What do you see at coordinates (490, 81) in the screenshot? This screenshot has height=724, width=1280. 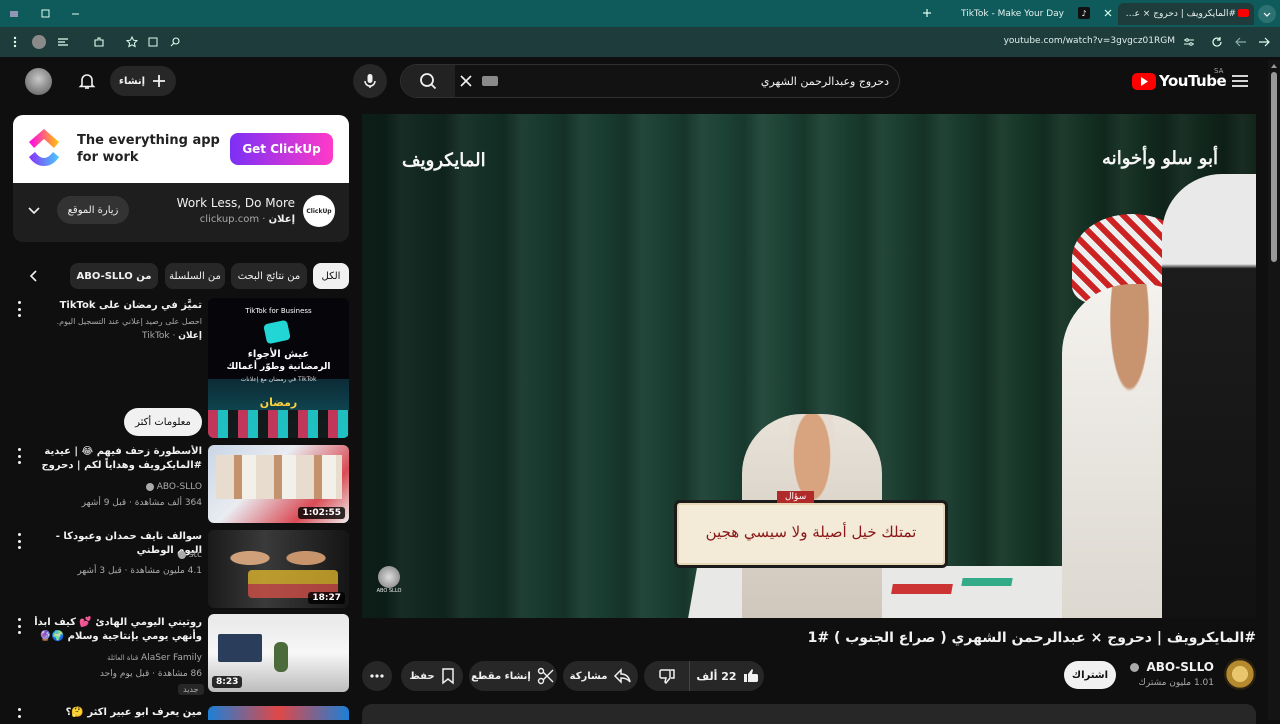 I see `keyboard-icon` at bounding box center [490, 81].